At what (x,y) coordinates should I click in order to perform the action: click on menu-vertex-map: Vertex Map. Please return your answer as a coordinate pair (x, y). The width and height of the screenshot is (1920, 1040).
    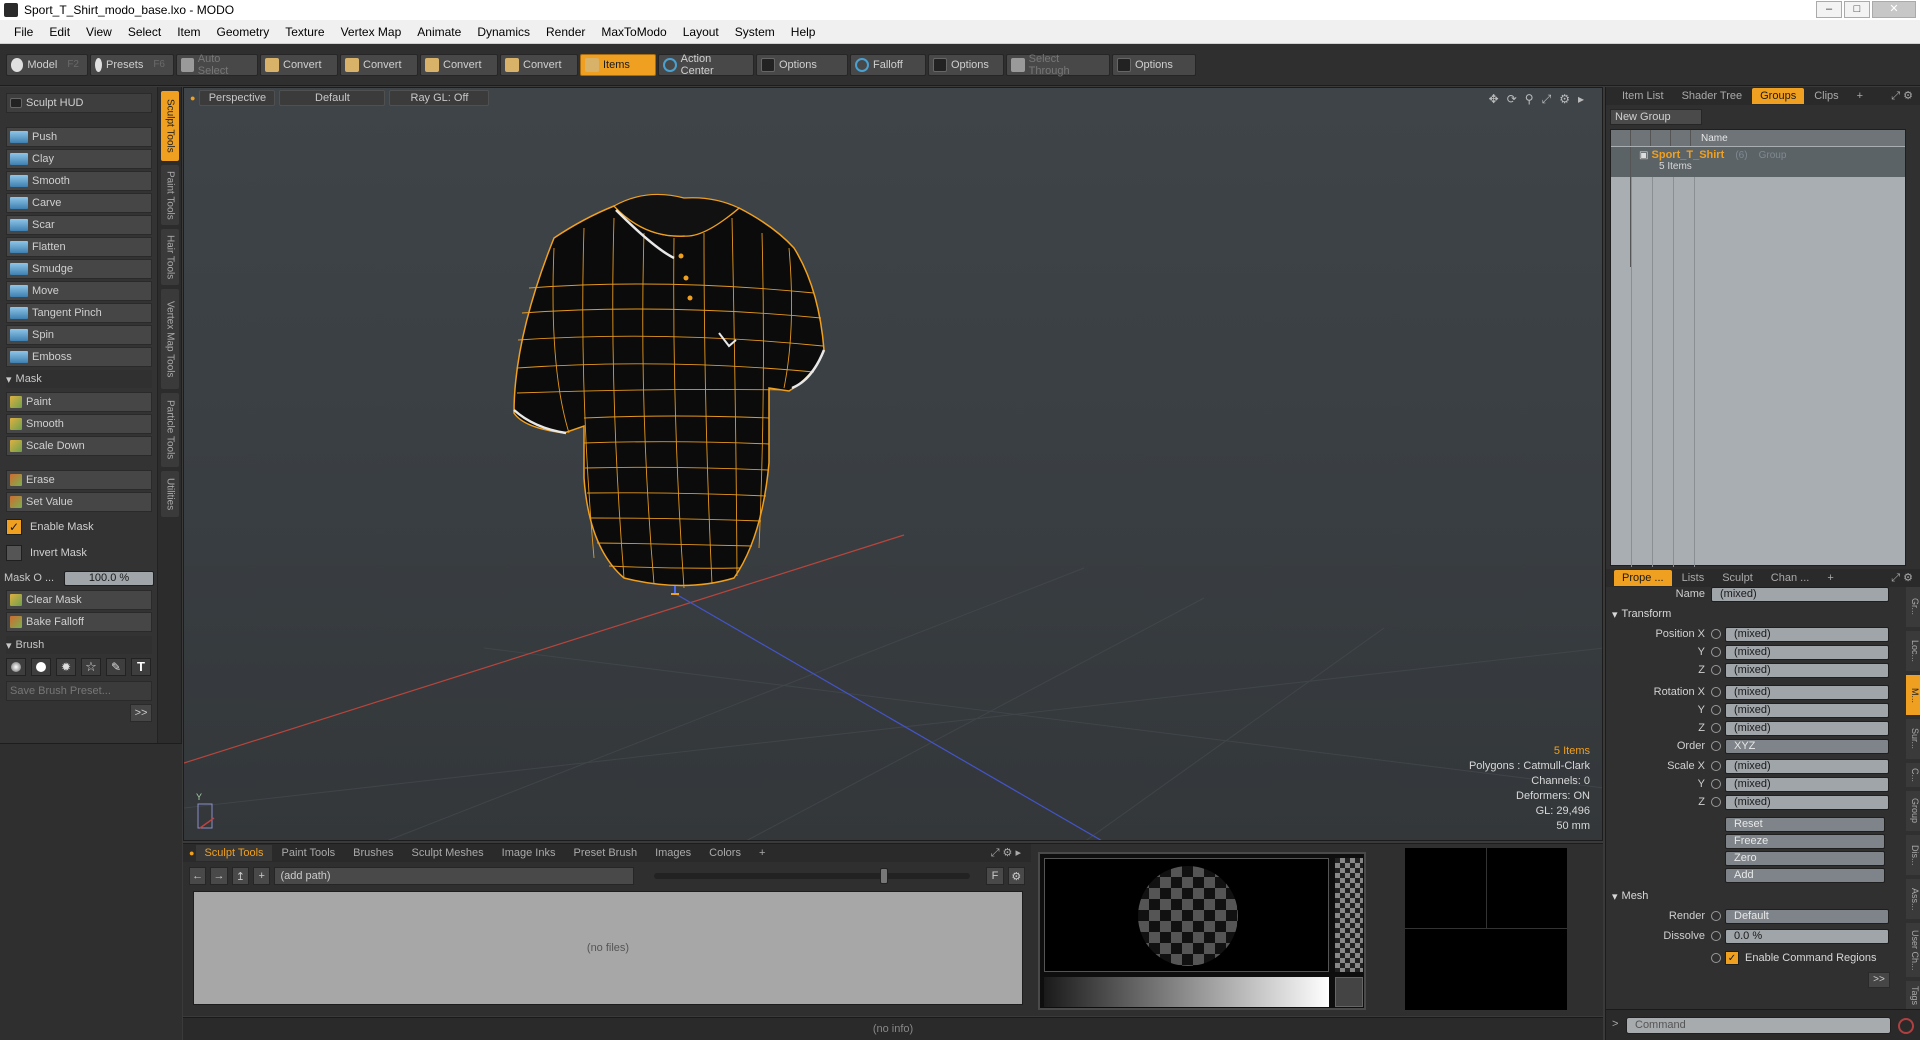
    Looking at the image, I should click on (371, 32).